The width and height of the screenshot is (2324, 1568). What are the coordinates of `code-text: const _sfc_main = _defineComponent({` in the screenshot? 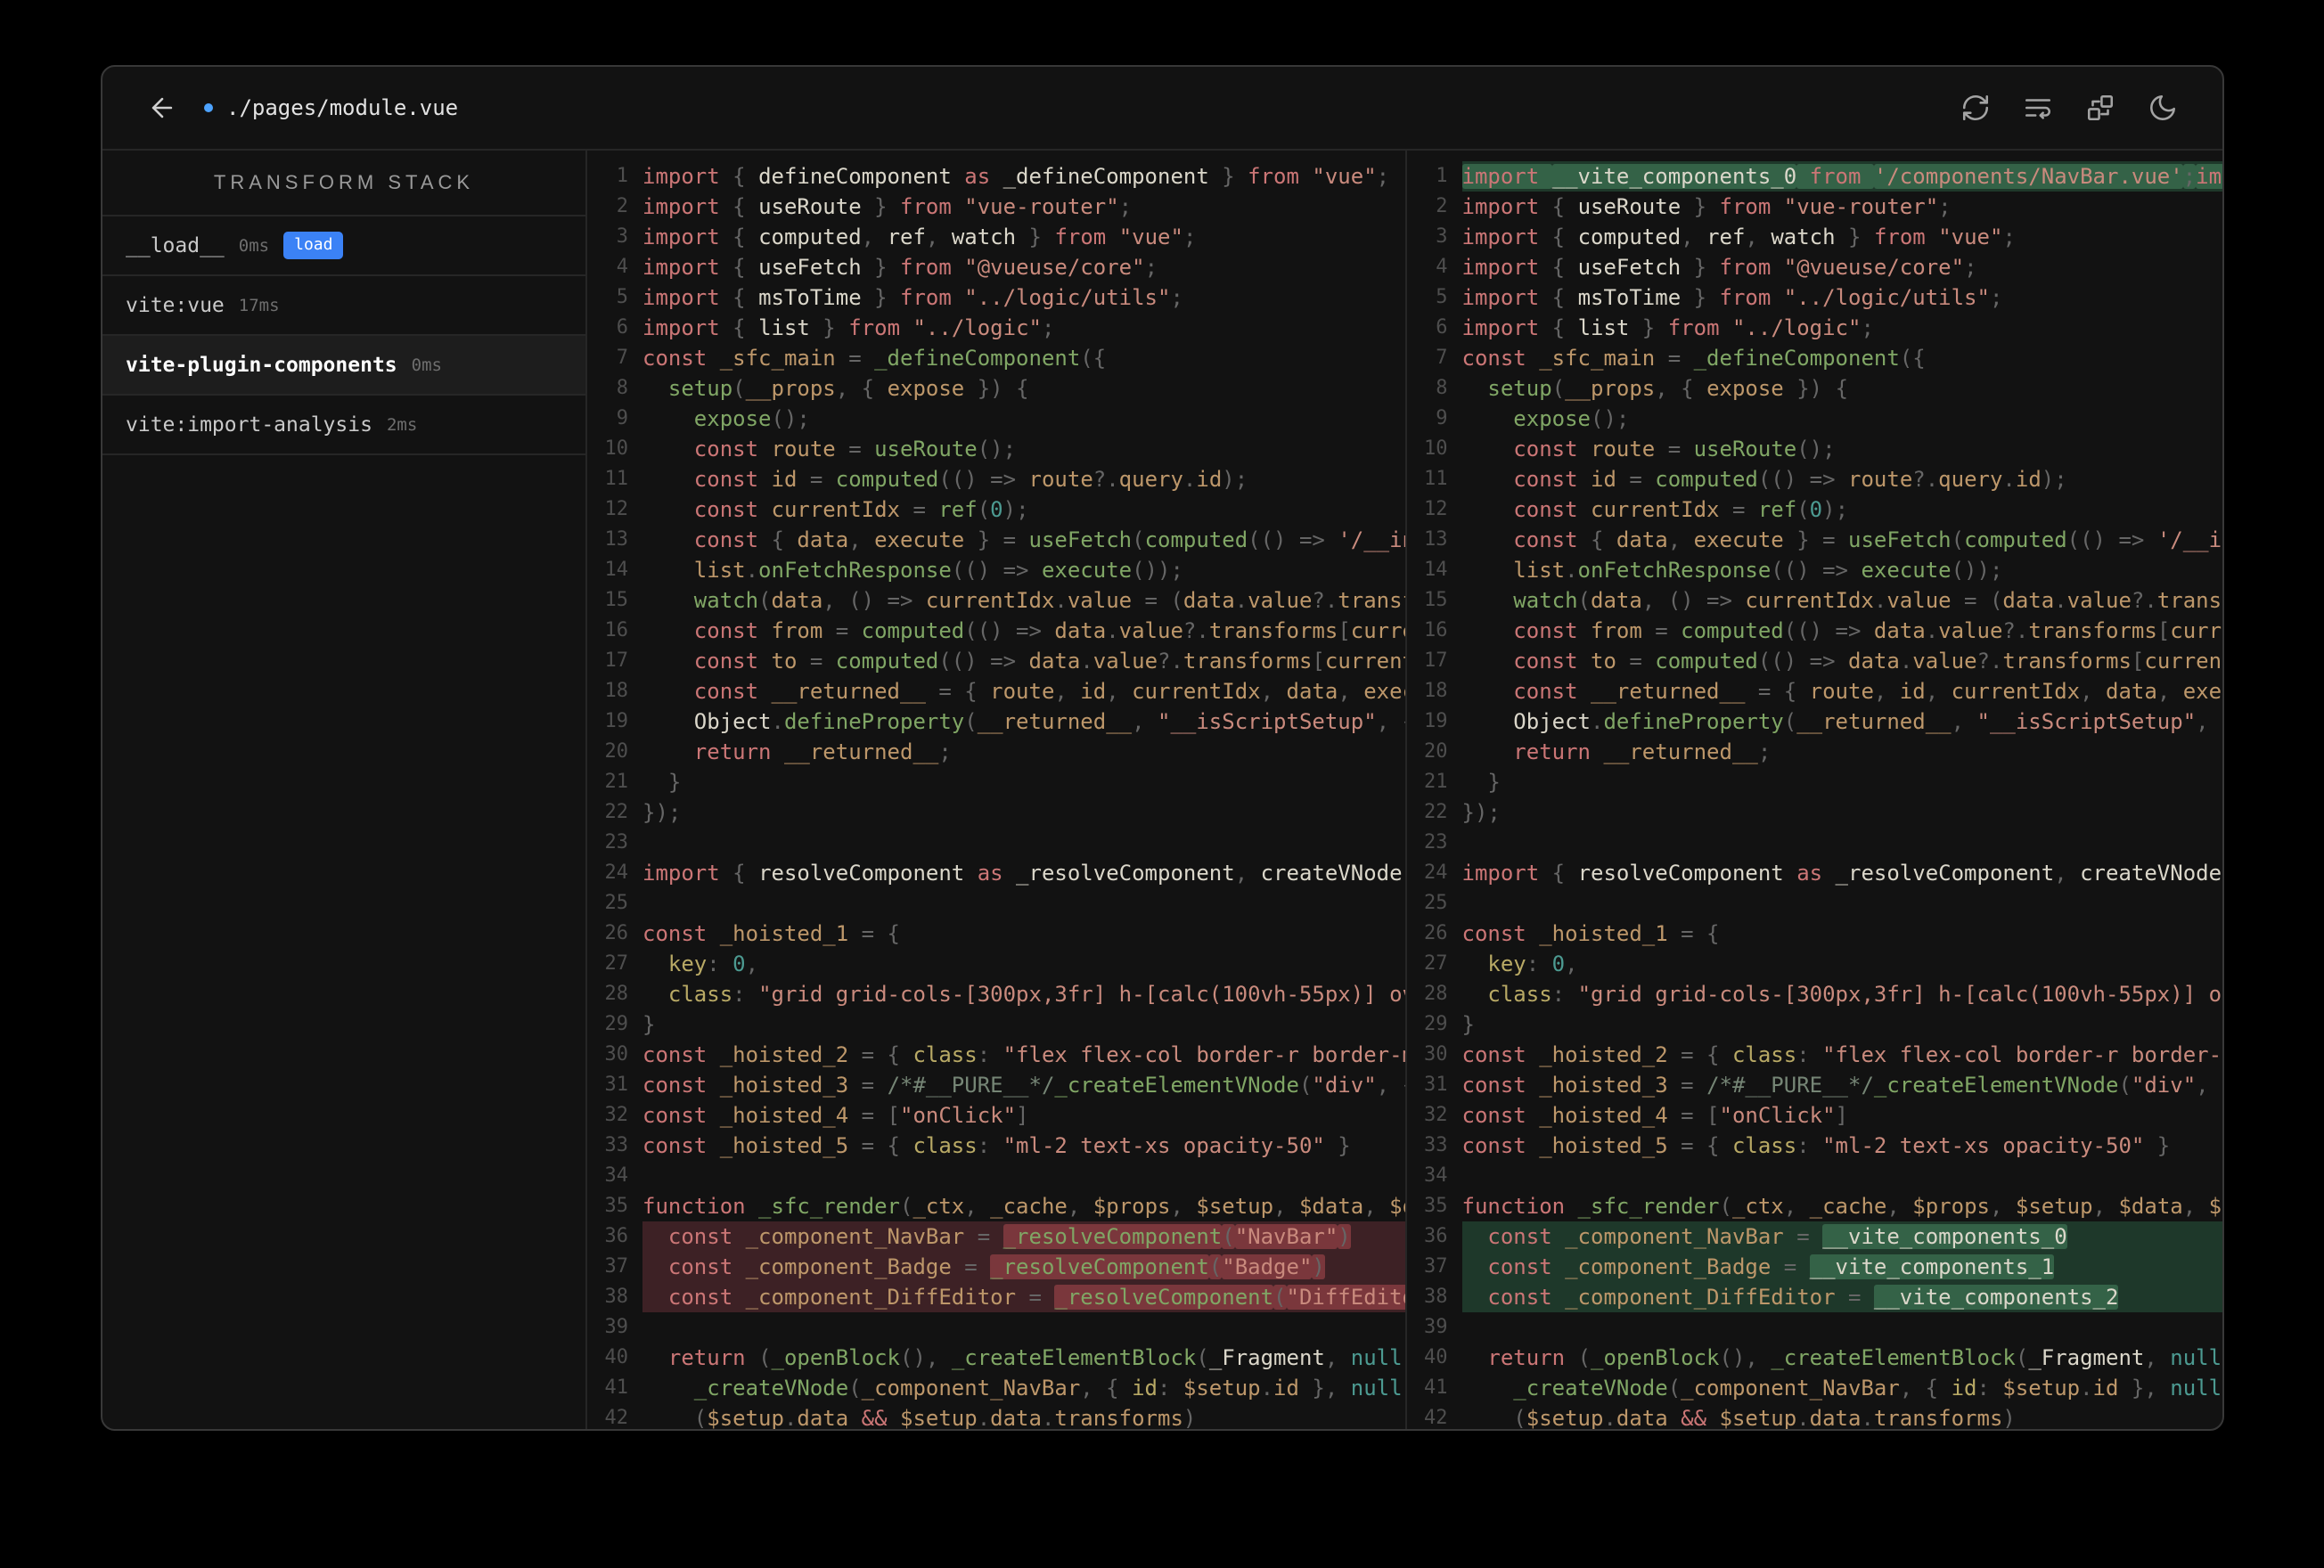 It's located at (874, 358).